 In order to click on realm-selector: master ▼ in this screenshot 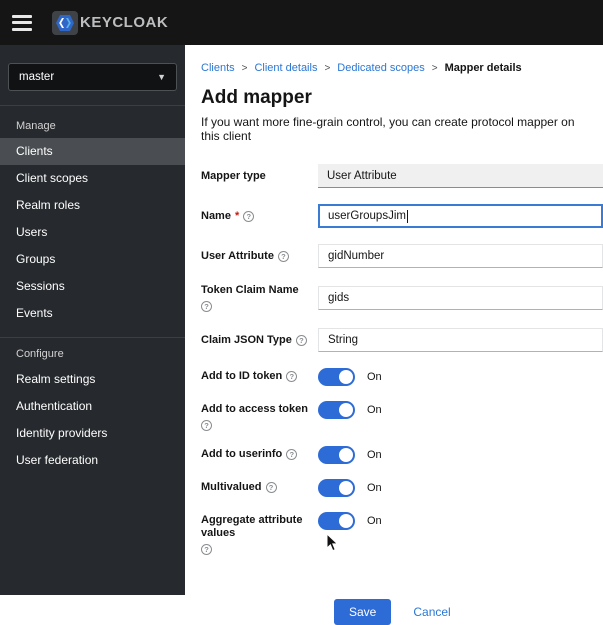, I will do `click(92, 77)`.